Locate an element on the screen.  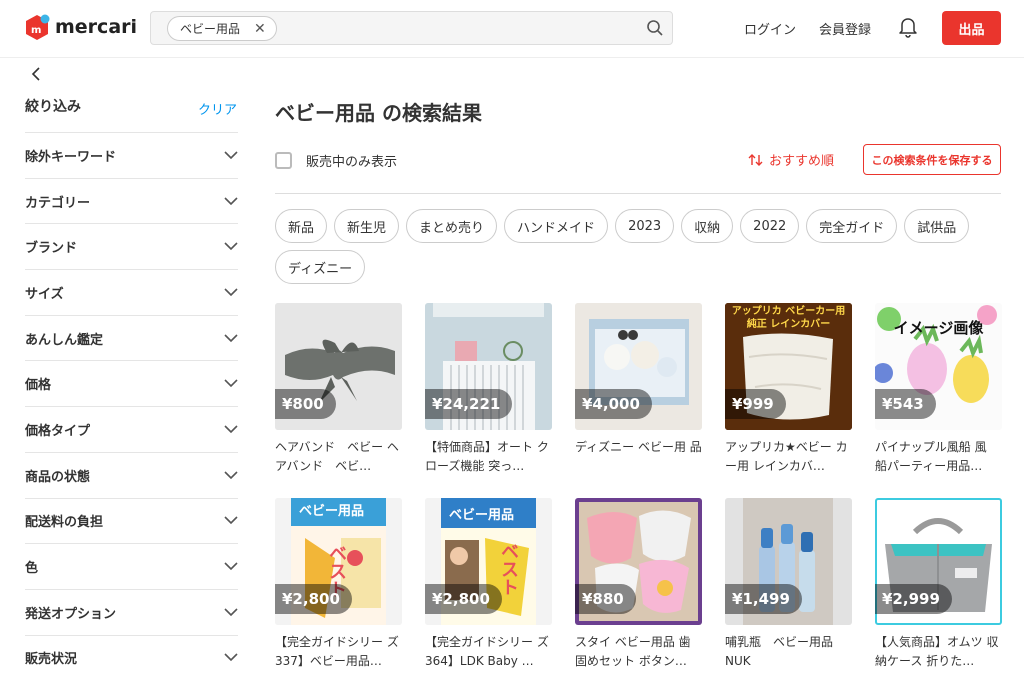
filter-item-label: 配送料の負担 is located at coordinates (64, 523).